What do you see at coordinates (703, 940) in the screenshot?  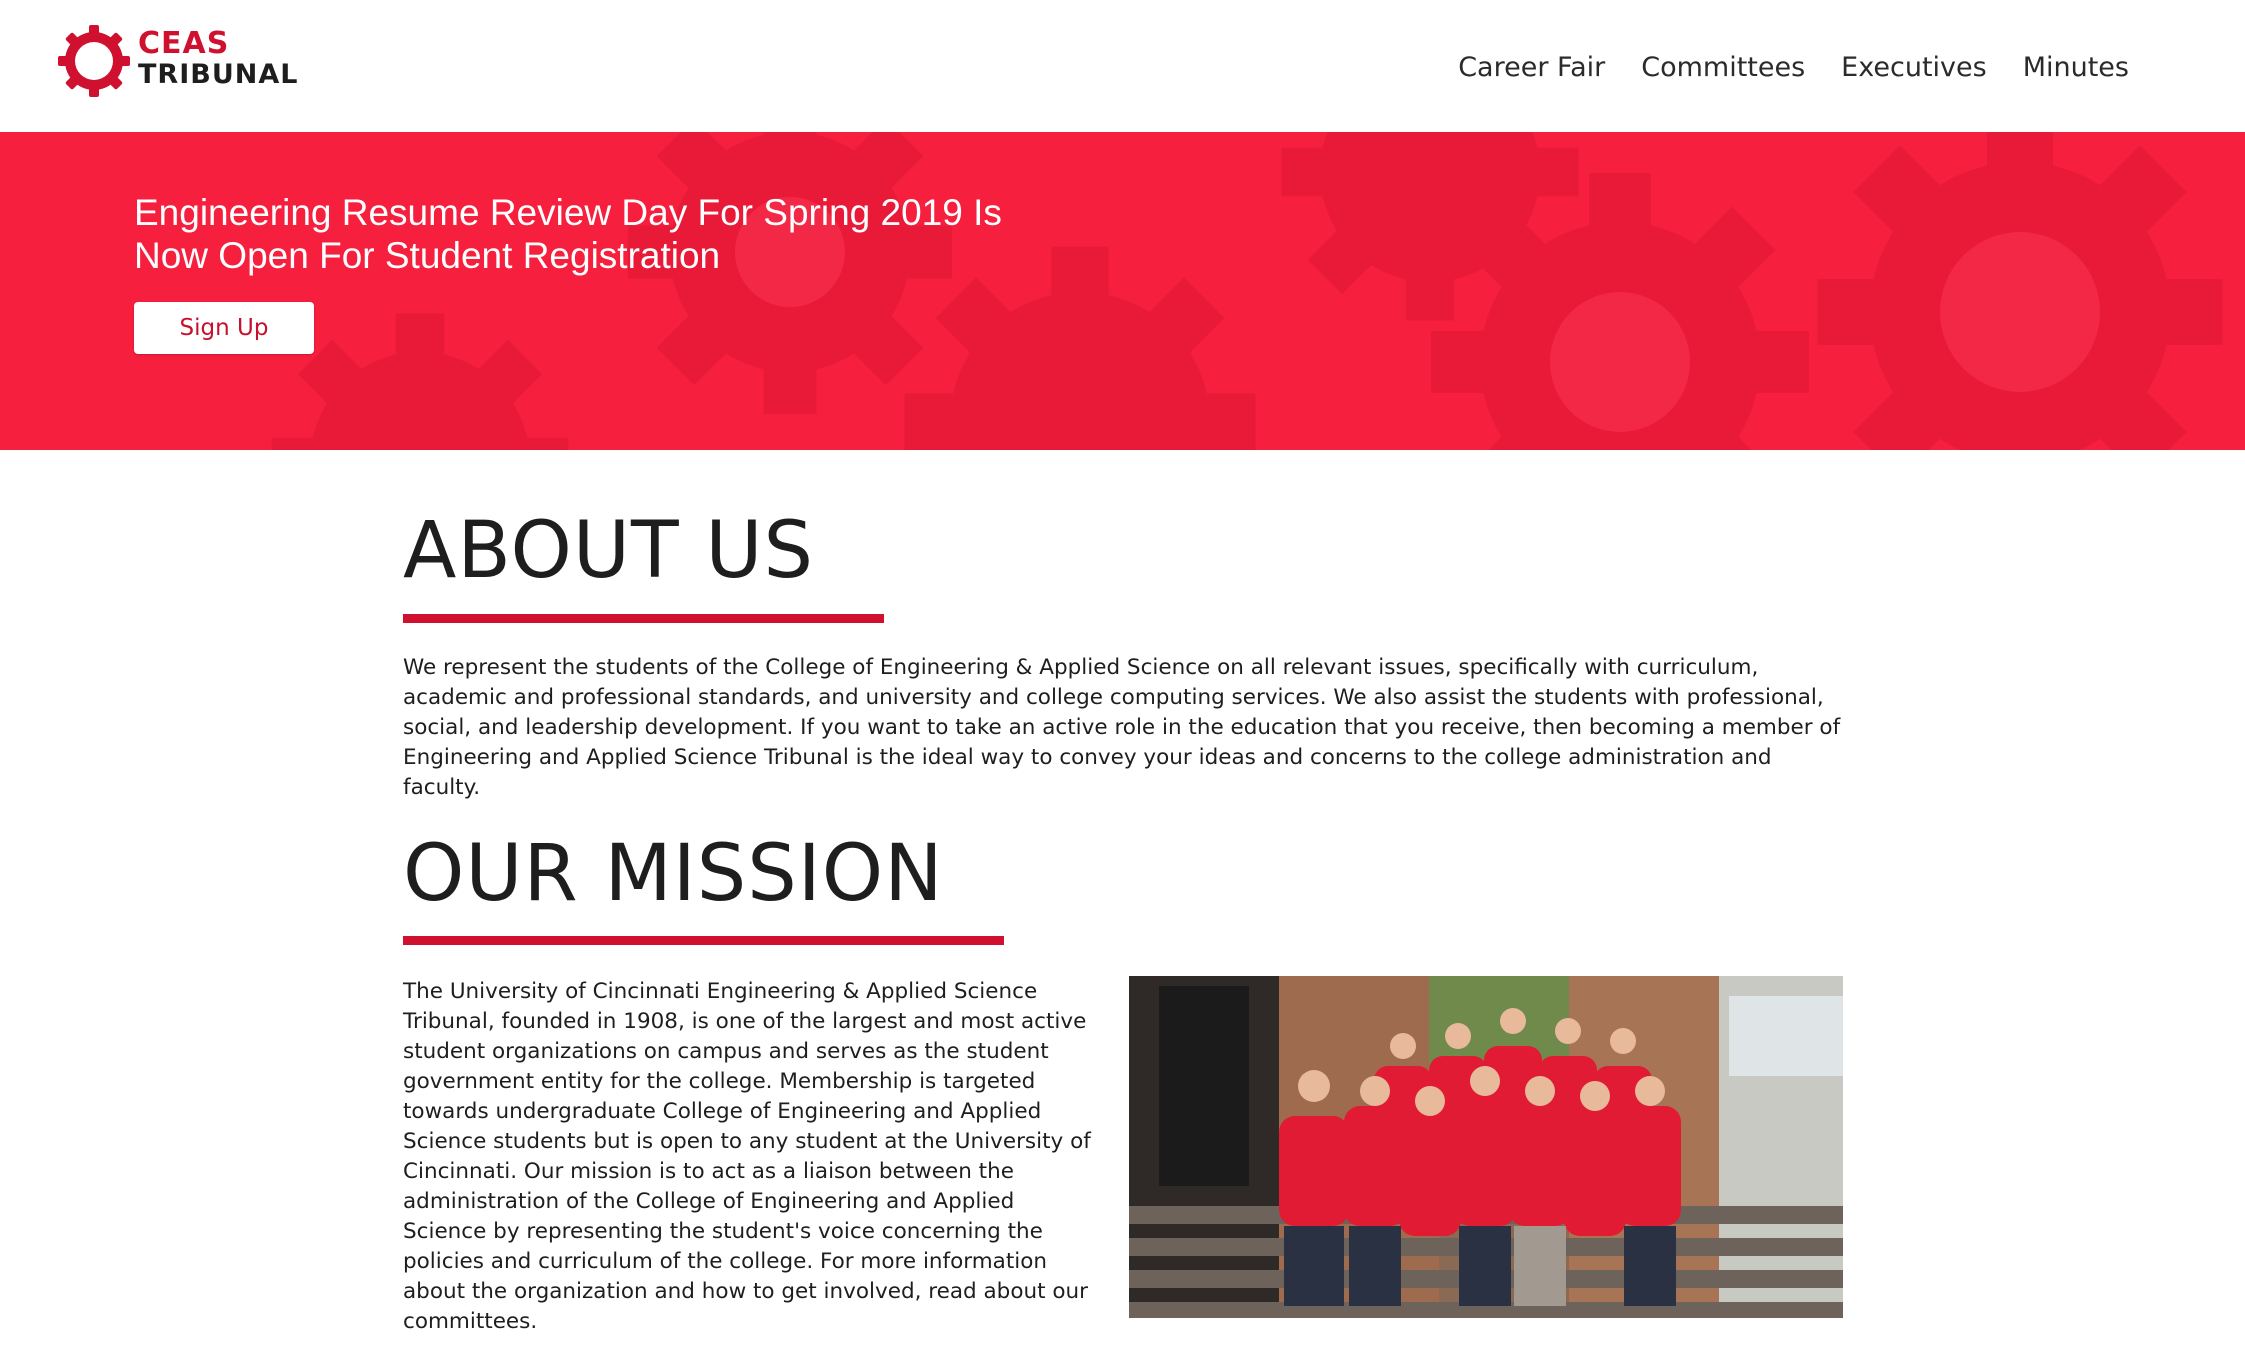 I see `mission-underline` at bounding box center [703, 940].